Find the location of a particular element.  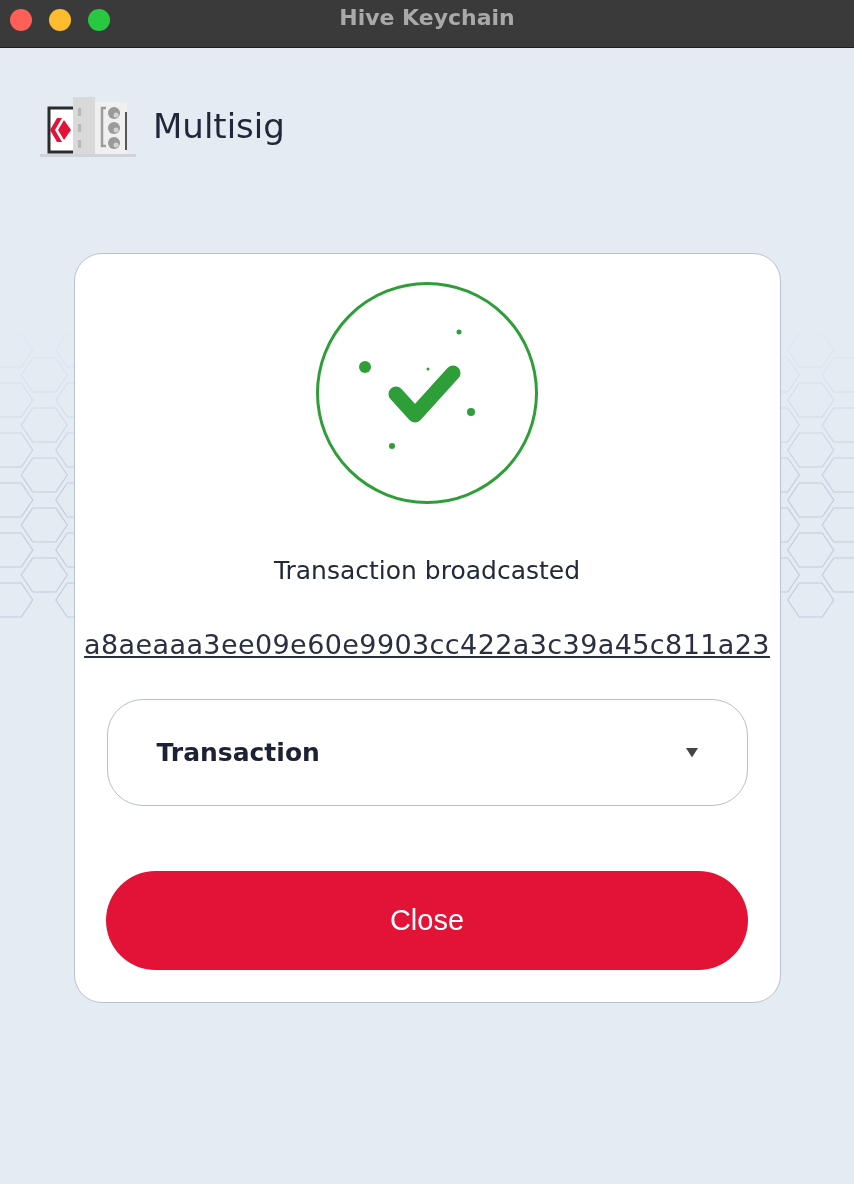

window-close-button is located at coordinates (21, 20).